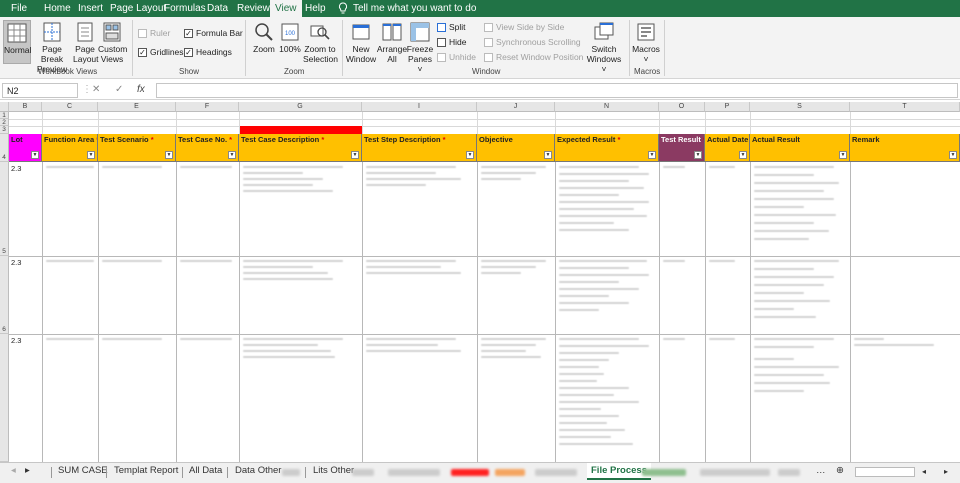 This screenshot has height=483, width=960. What do you see at coordinates (333, 470) in the screenshot?
I see `sheet-tab-lits-other: Lits Other` at bounding box center [333, 470].